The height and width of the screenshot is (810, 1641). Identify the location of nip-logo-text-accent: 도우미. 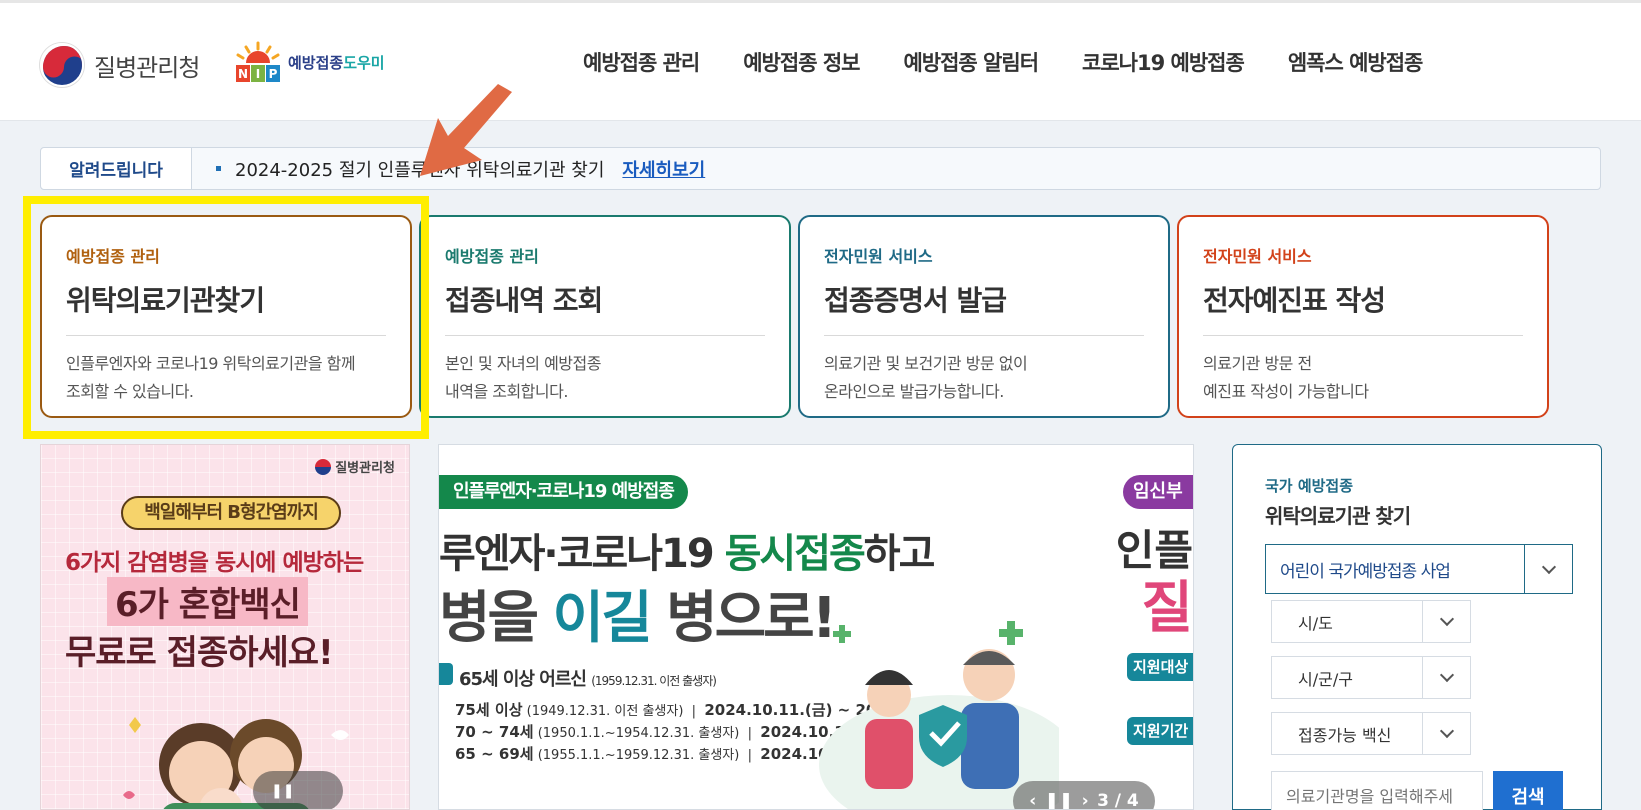
(364, 62).